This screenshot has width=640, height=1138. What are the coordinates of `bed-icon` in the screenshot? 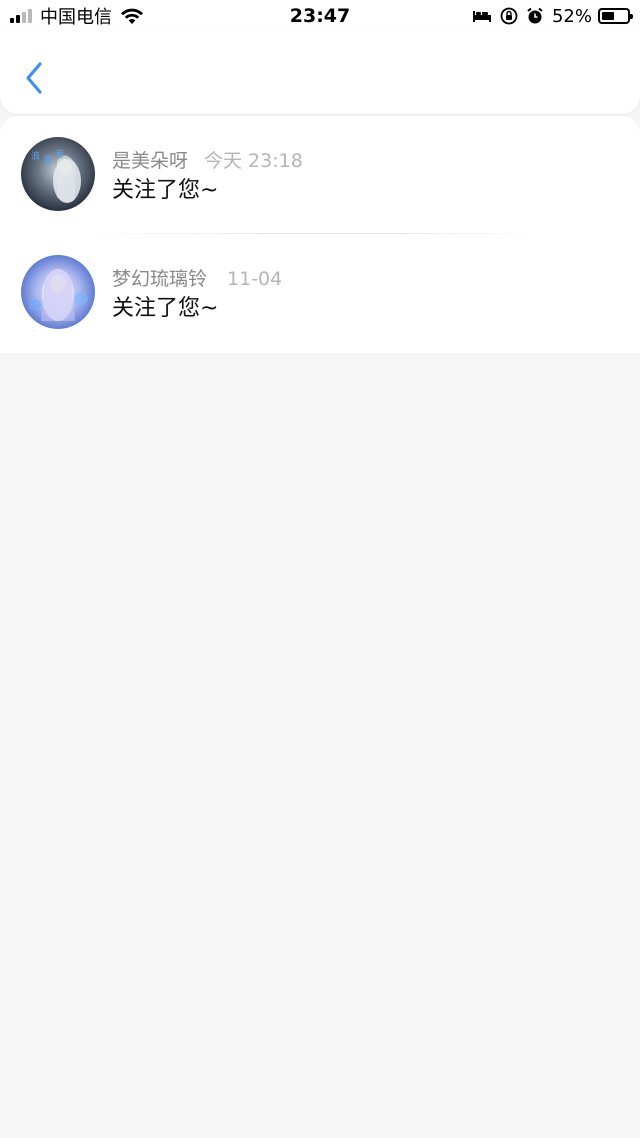 It's located at (482, 16).